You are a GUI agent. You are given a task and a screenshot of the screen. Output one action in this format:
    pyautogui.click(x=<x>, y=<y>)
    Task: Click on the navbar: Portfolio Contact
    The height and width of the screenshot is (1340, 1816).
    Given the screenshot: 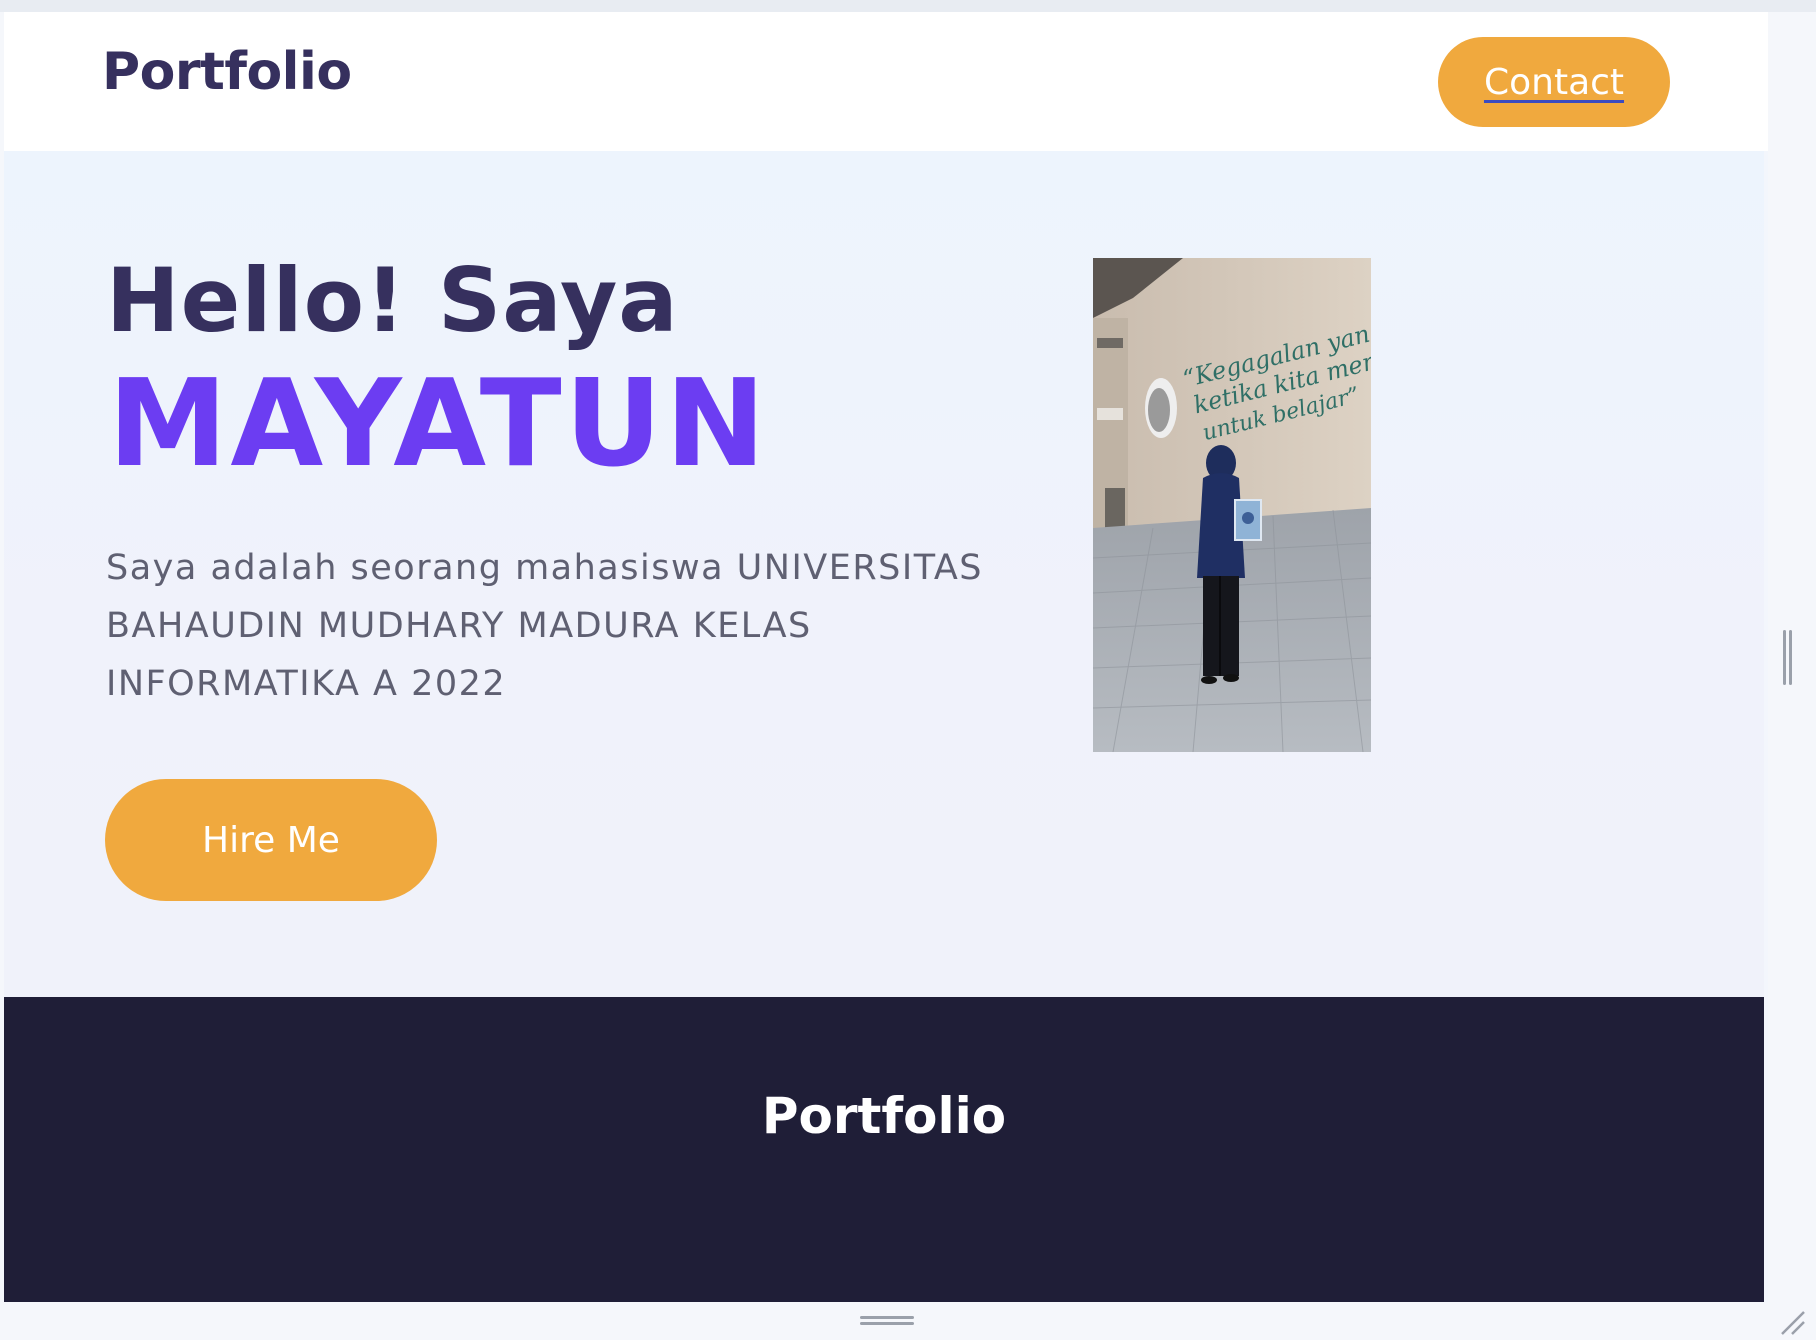 What is the action you would take?
    pyautogui.click(x=886, y=81)
    